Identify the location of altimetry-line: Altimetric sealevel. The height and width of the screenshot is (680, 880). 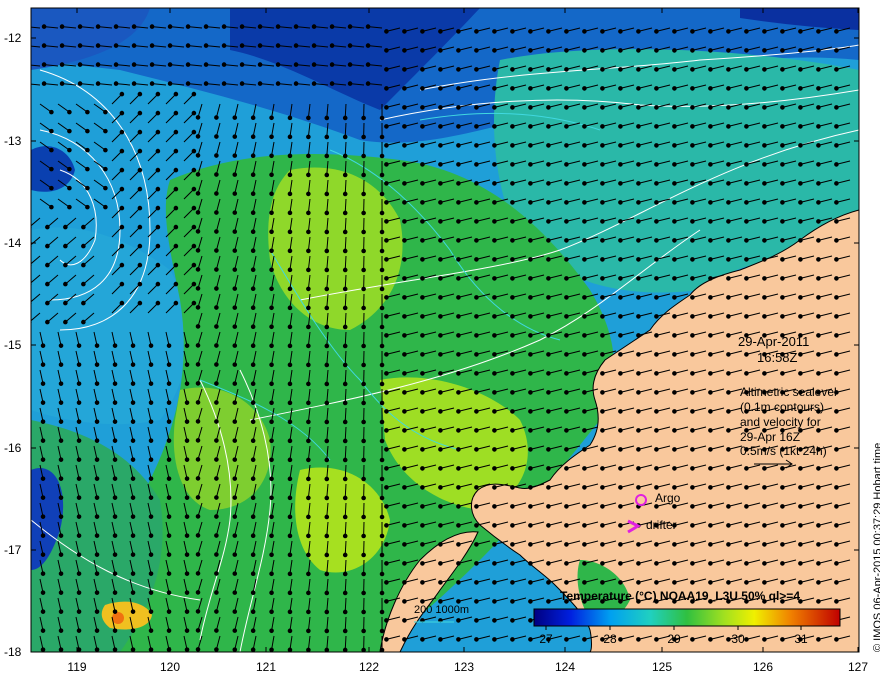
(788, 392).